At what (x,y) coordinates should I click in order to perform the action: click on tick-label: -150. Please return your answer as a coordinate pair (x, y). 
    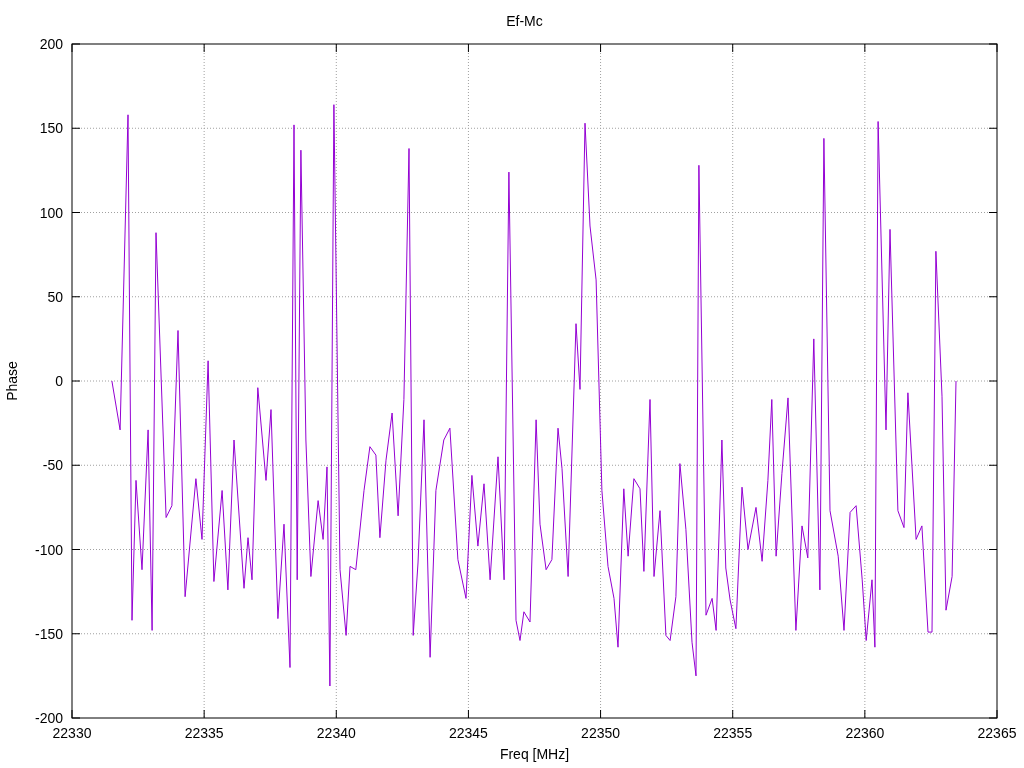
    Looking at the image, I should click on (48, 633).